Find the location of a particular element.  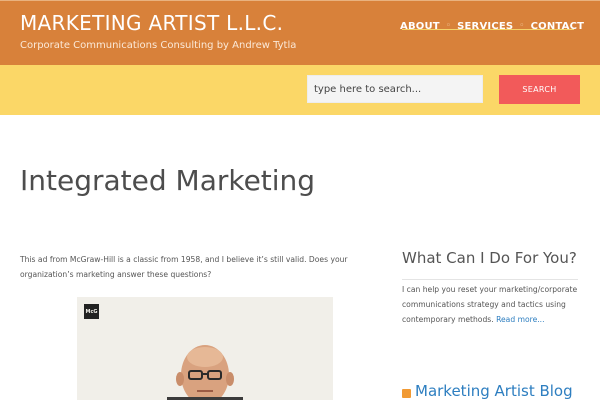

nav-item-services: SERVICES is located at coordinates (485, 26).